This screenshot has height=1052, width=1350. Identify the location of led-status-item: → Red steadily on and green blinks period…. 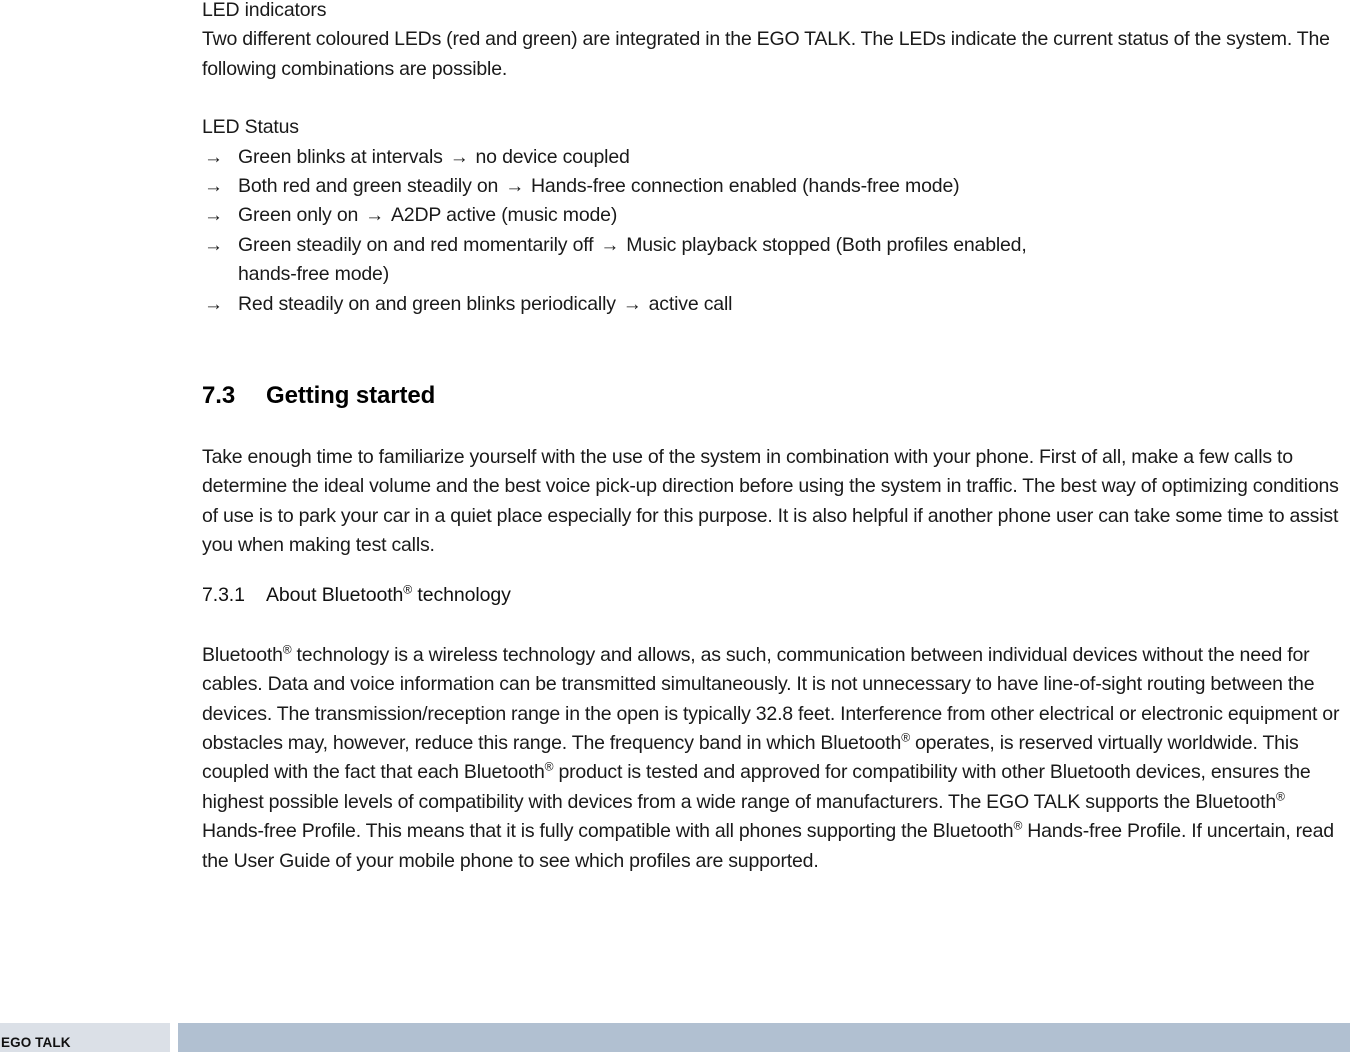
(776, 304).